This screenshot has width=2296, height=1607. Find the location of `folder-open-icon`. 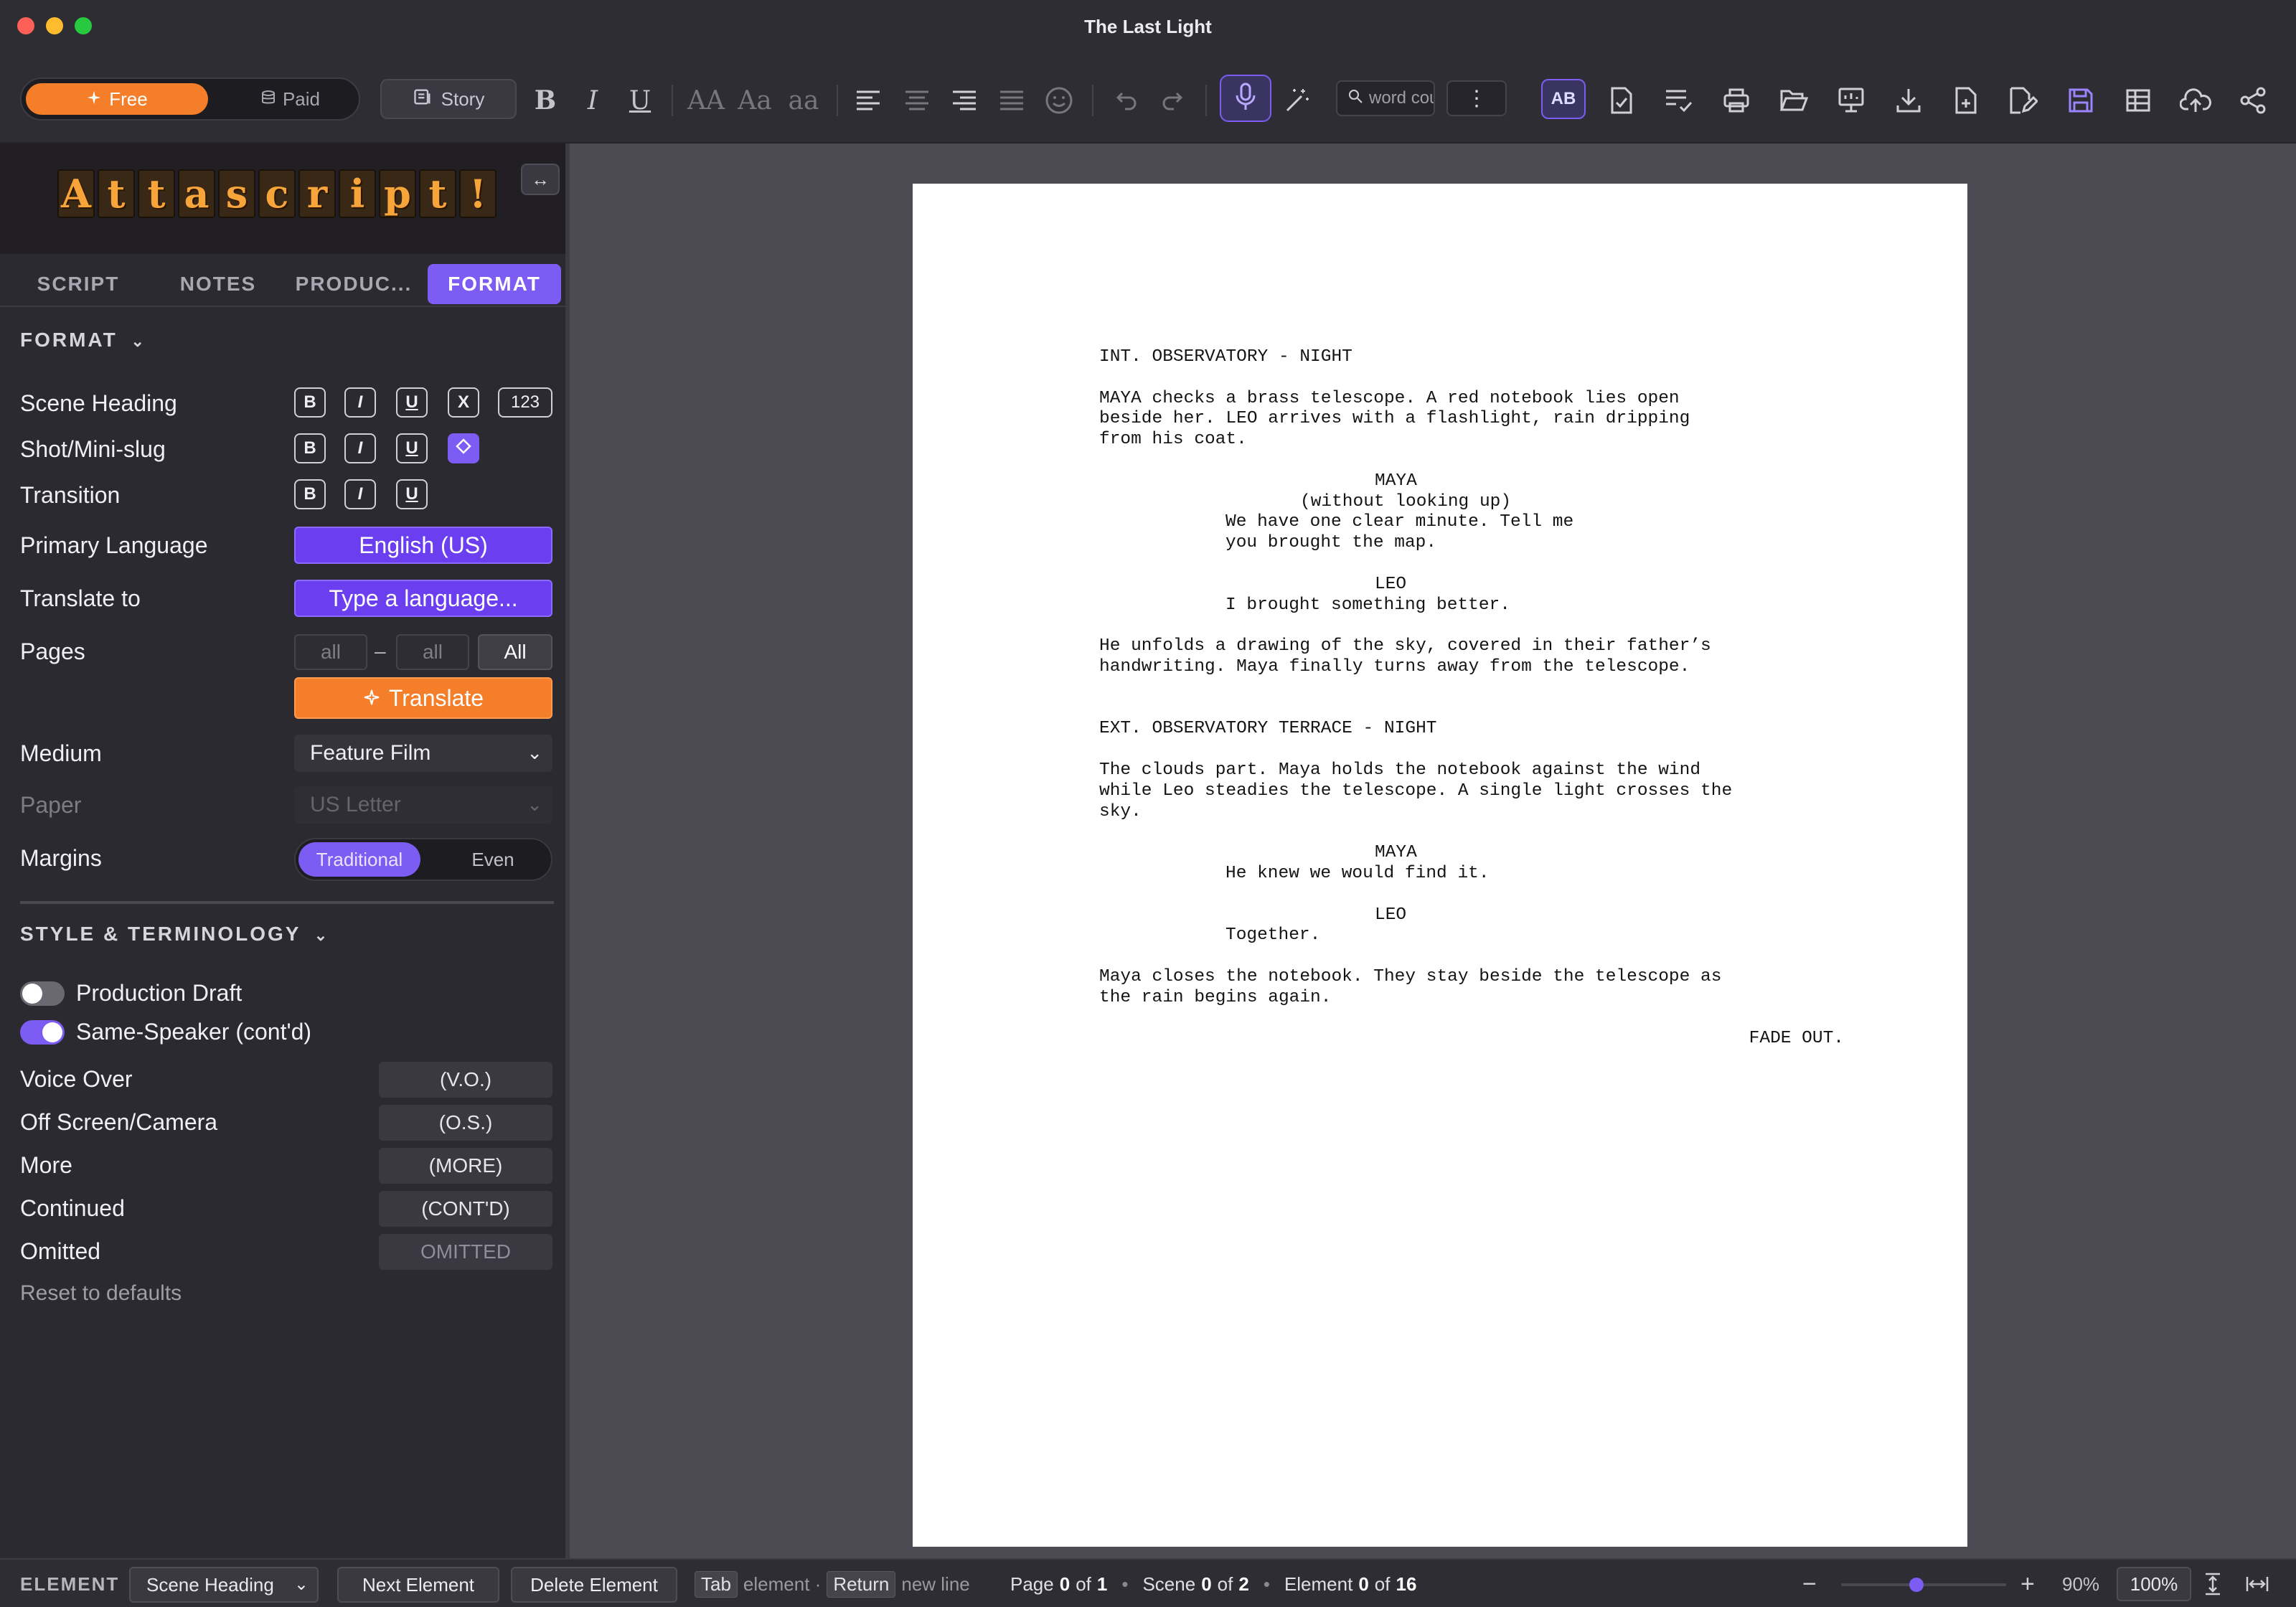

folder-open-icon is located at coordinates (1794, 100).